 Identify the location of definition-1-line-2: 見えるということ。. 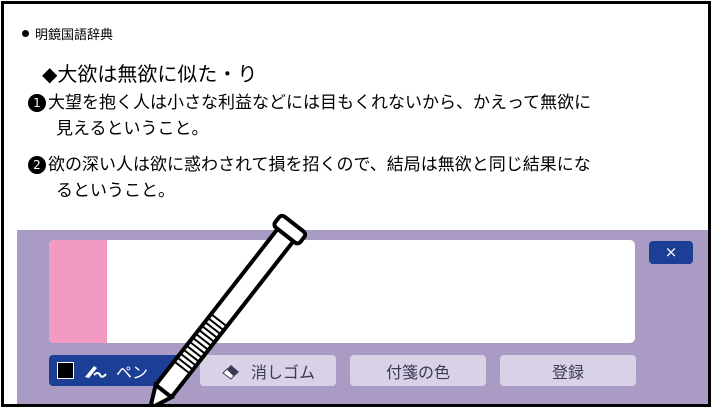
(132, 129).